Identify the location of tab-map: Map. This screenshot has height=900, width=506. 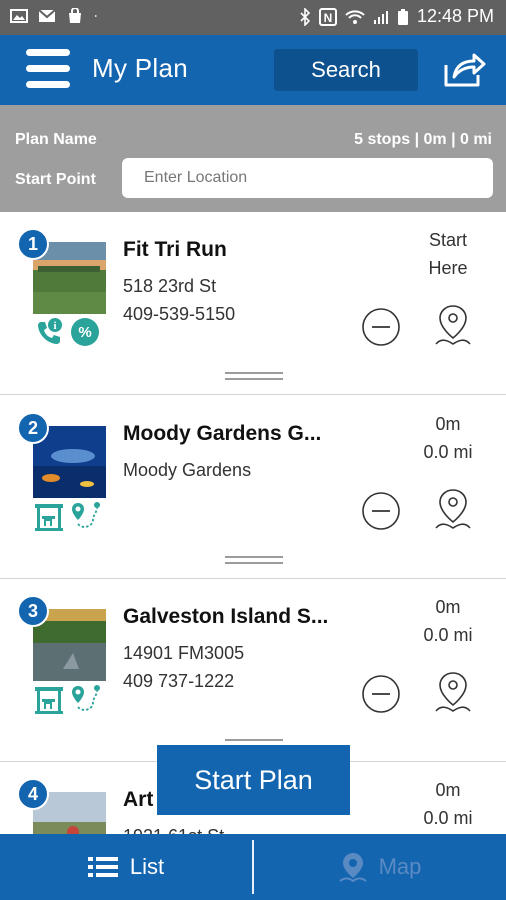
(380, 867).